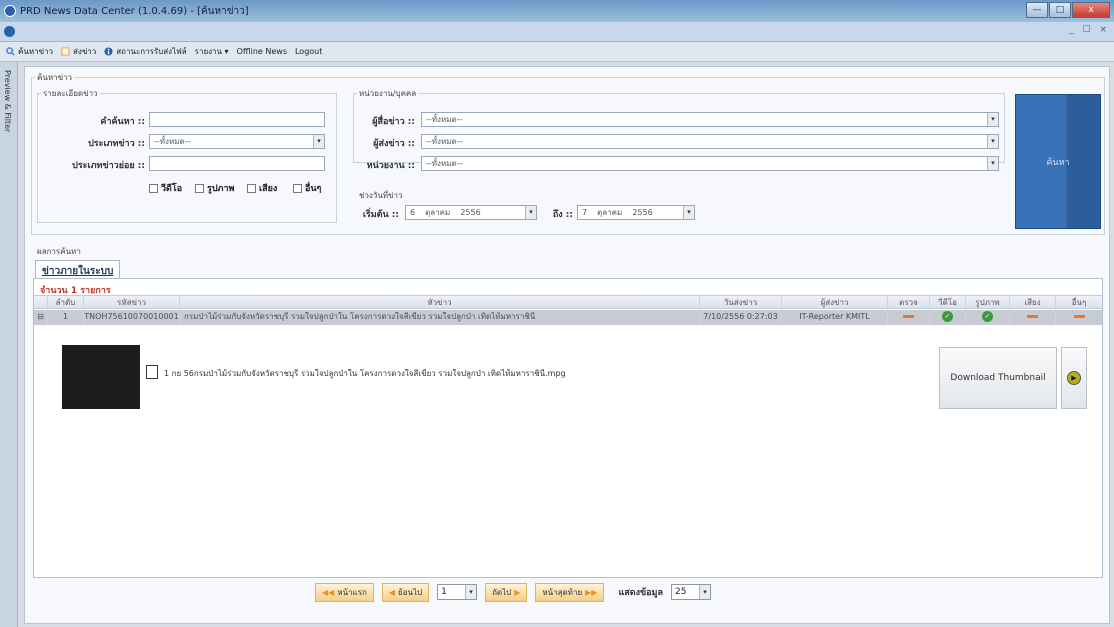  Describe the element at coordinates (308, 51) in the screenshot. I see `menu-logout: Logout` at that location.